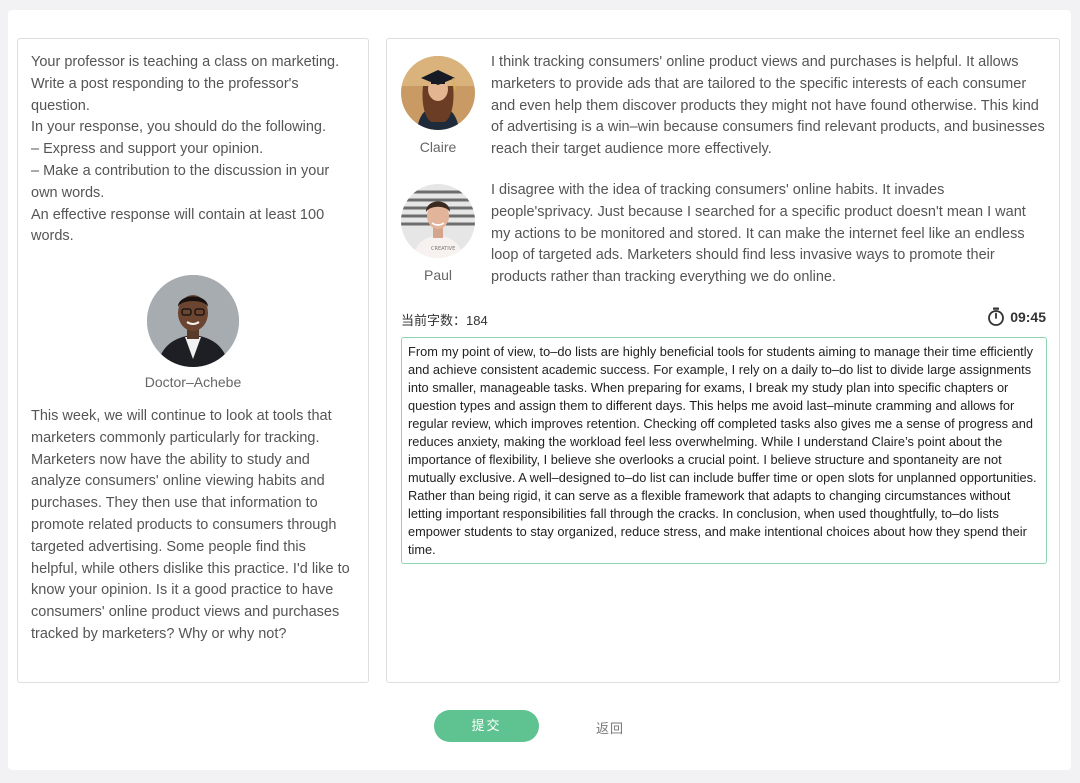 The width and height of the screenshot is (1080, 783). What do you see at coordinates (438, 221) in the screenshot?
I see `paul-avatar: CREATIVE` at bounding box center [438, 221].